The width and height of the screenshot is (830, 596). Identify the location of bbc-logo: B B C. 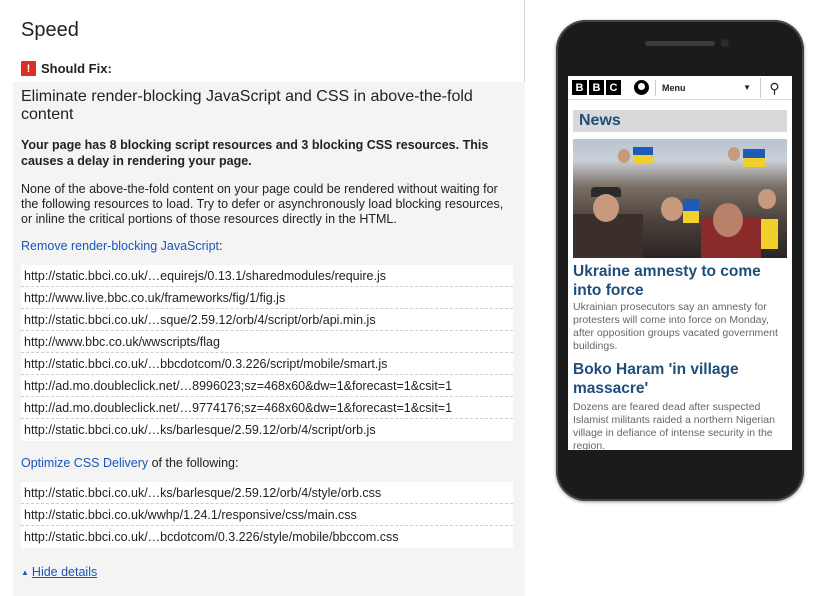
(597, 87).